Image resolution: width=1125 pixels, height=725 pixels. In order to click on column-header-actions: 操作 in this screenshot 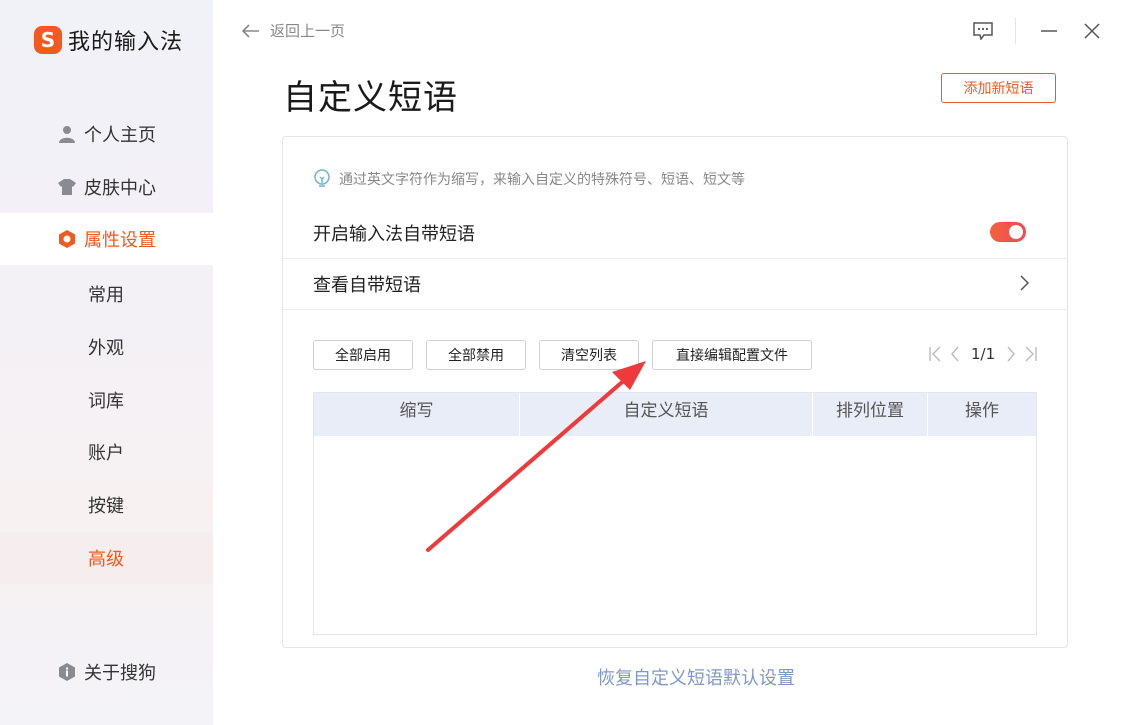, I will do `click(982, 411)`.